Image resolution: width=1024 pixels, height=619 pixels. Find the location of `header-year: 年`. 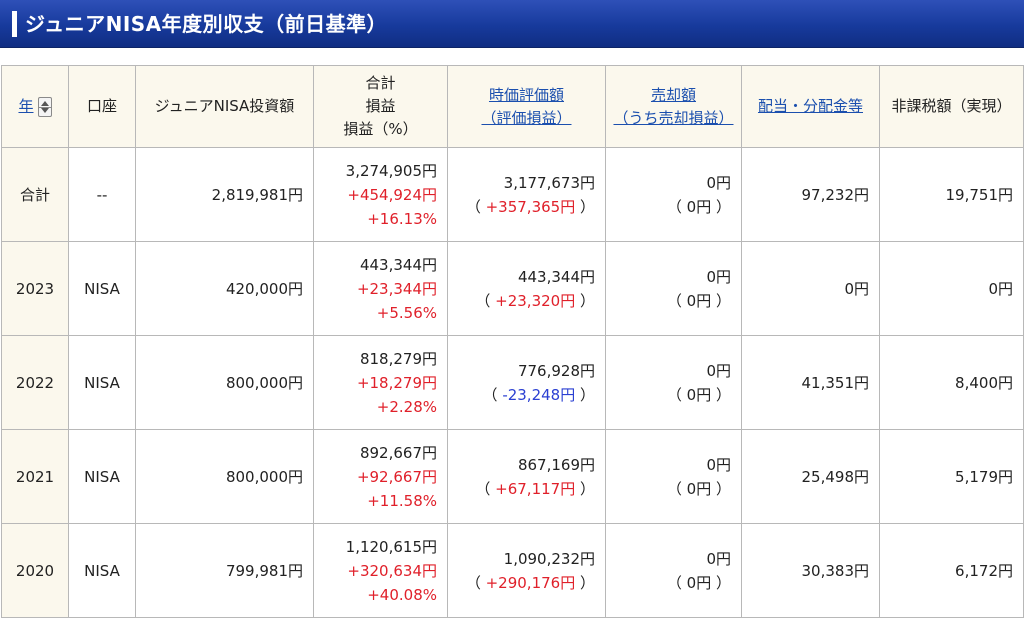

header-year: 年 is located at coordinates (35, 106).